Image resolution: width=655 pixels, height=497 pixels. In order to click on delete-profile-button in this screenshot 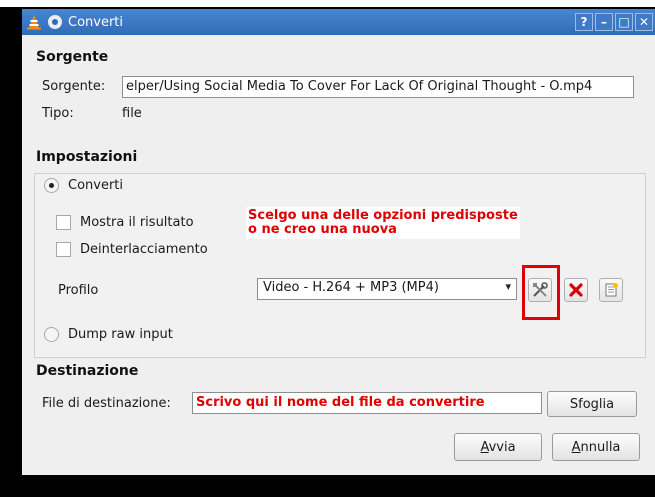, I will do `click(576, 290)`.